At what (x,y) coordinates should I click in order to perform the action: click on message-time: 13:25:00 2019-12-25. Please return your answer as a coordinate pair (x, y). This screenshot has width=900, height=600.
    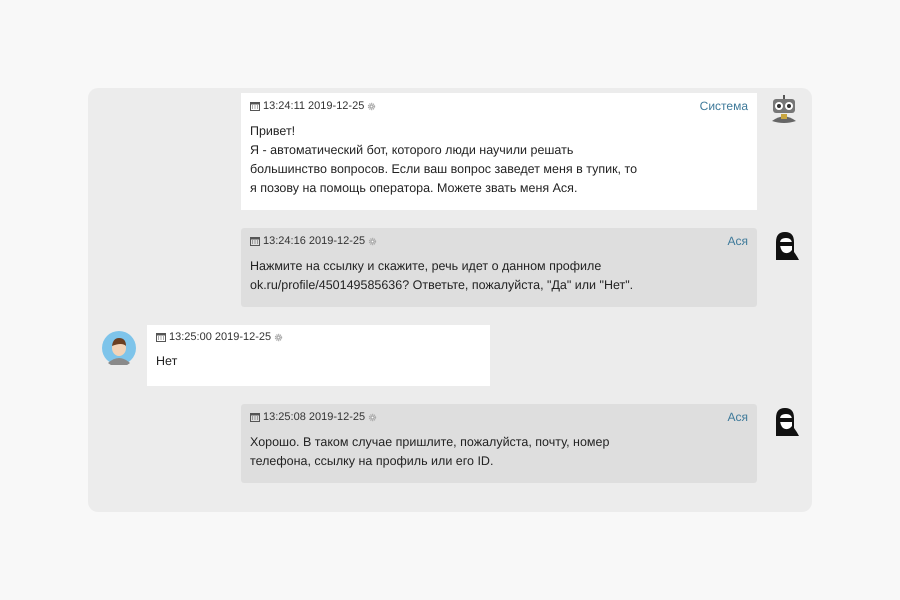
    Looking at the image, I should click on (220, 337).